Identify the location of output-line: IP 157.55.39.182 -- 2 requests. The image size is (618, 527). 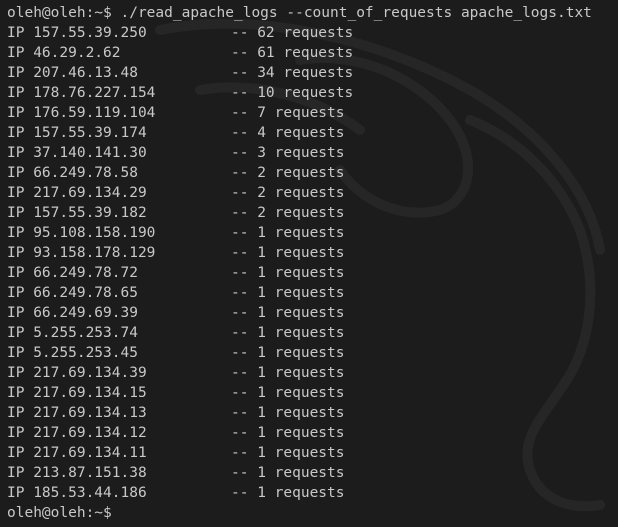
(312, 213).